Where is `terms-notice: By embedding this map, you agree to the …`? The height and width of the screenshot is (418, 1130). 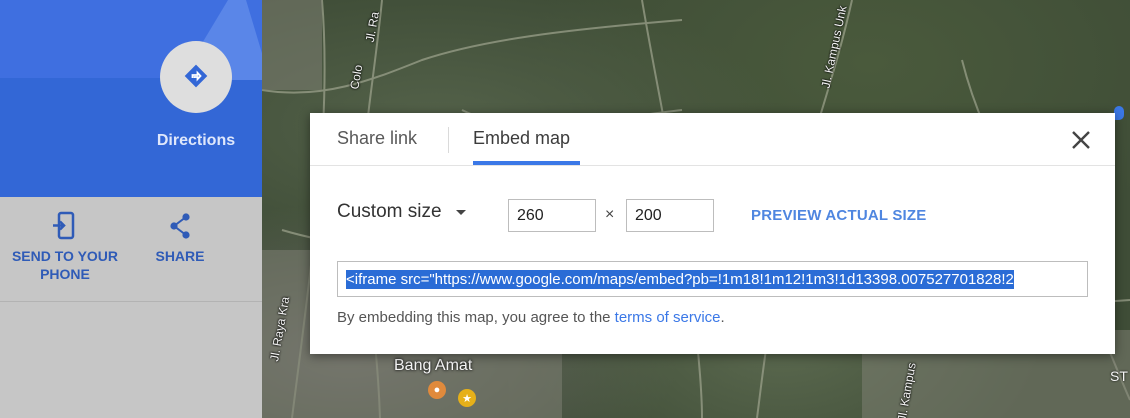 terms-notice: By embedding this map, you agree to the … is located at coordinates (531, 317).